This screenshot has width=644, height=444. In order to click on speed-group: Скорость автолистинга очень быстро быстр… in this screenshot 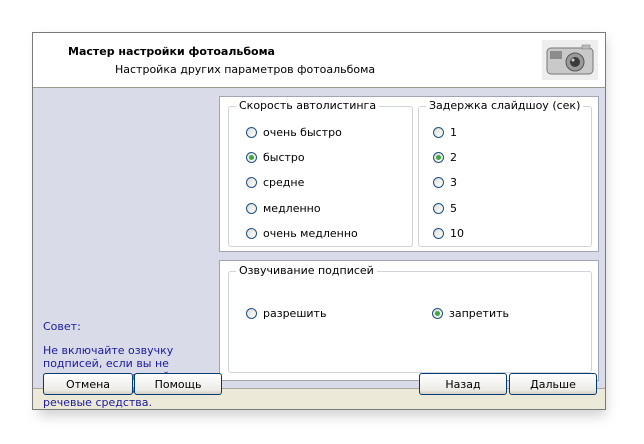, I will do `click(320, 173)`.